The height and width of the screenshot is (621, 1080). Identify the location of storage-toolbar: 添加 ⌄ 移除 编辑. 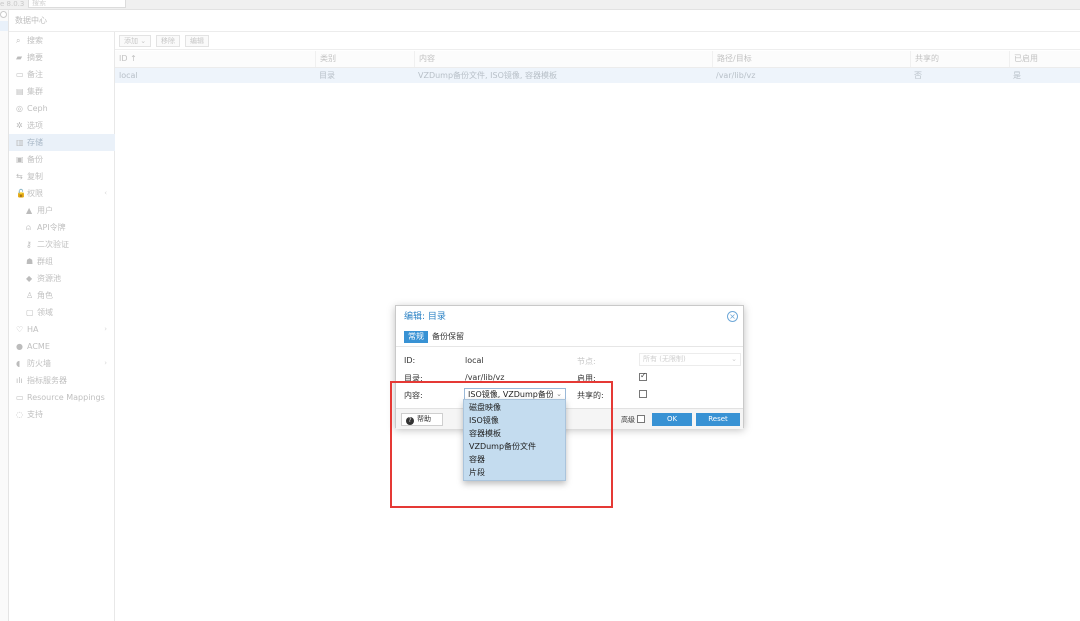
(597, 41).